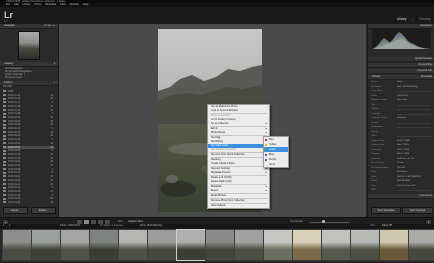 Image resolution: width=434 pixels, height=263 pixels. I want to click on folder-row: 2015-01-11 16, so click(29, 95).